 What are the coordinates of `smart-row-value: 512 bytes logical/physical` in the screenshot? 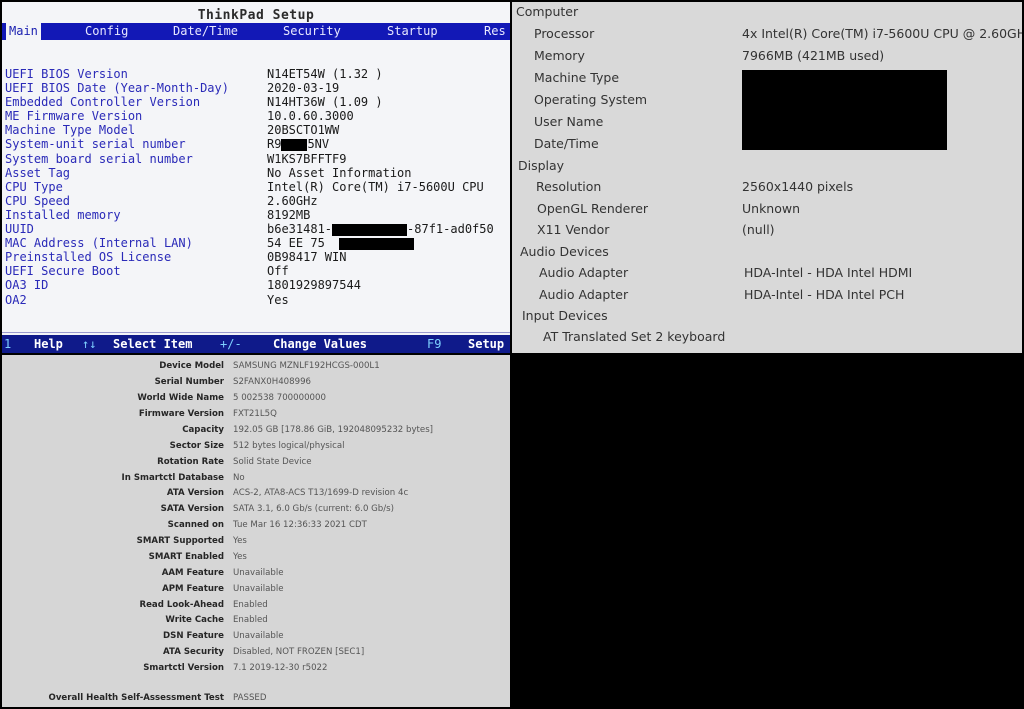 It's located at (289, 446).